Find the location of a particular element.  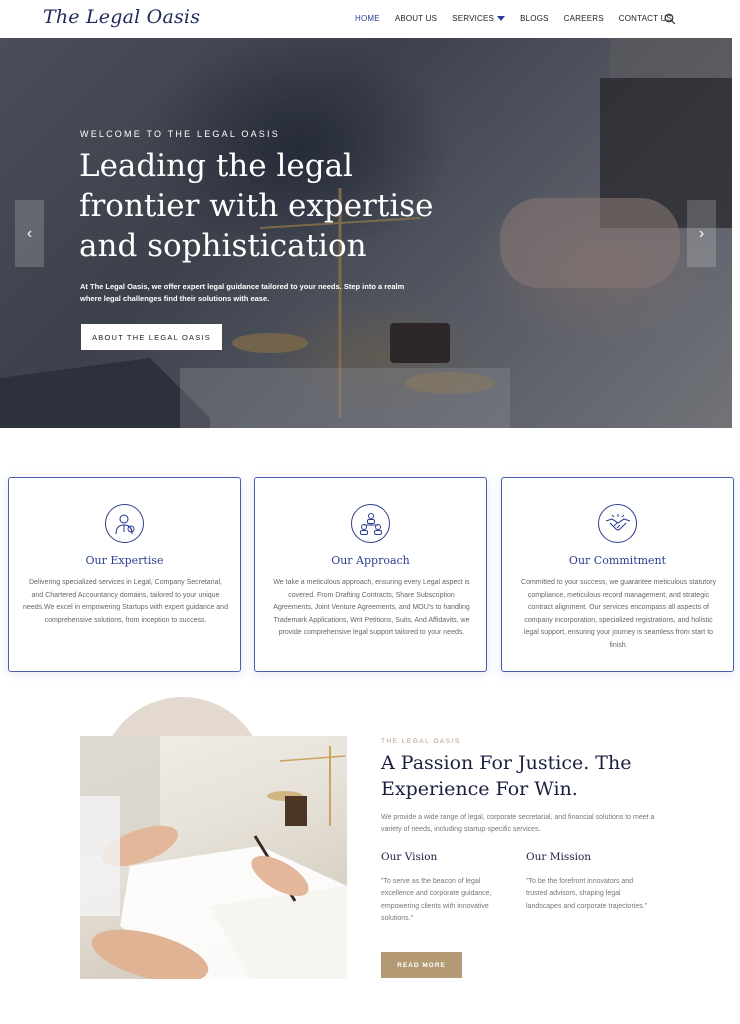

slider-next-button: › is located at coordinates (701, 233).